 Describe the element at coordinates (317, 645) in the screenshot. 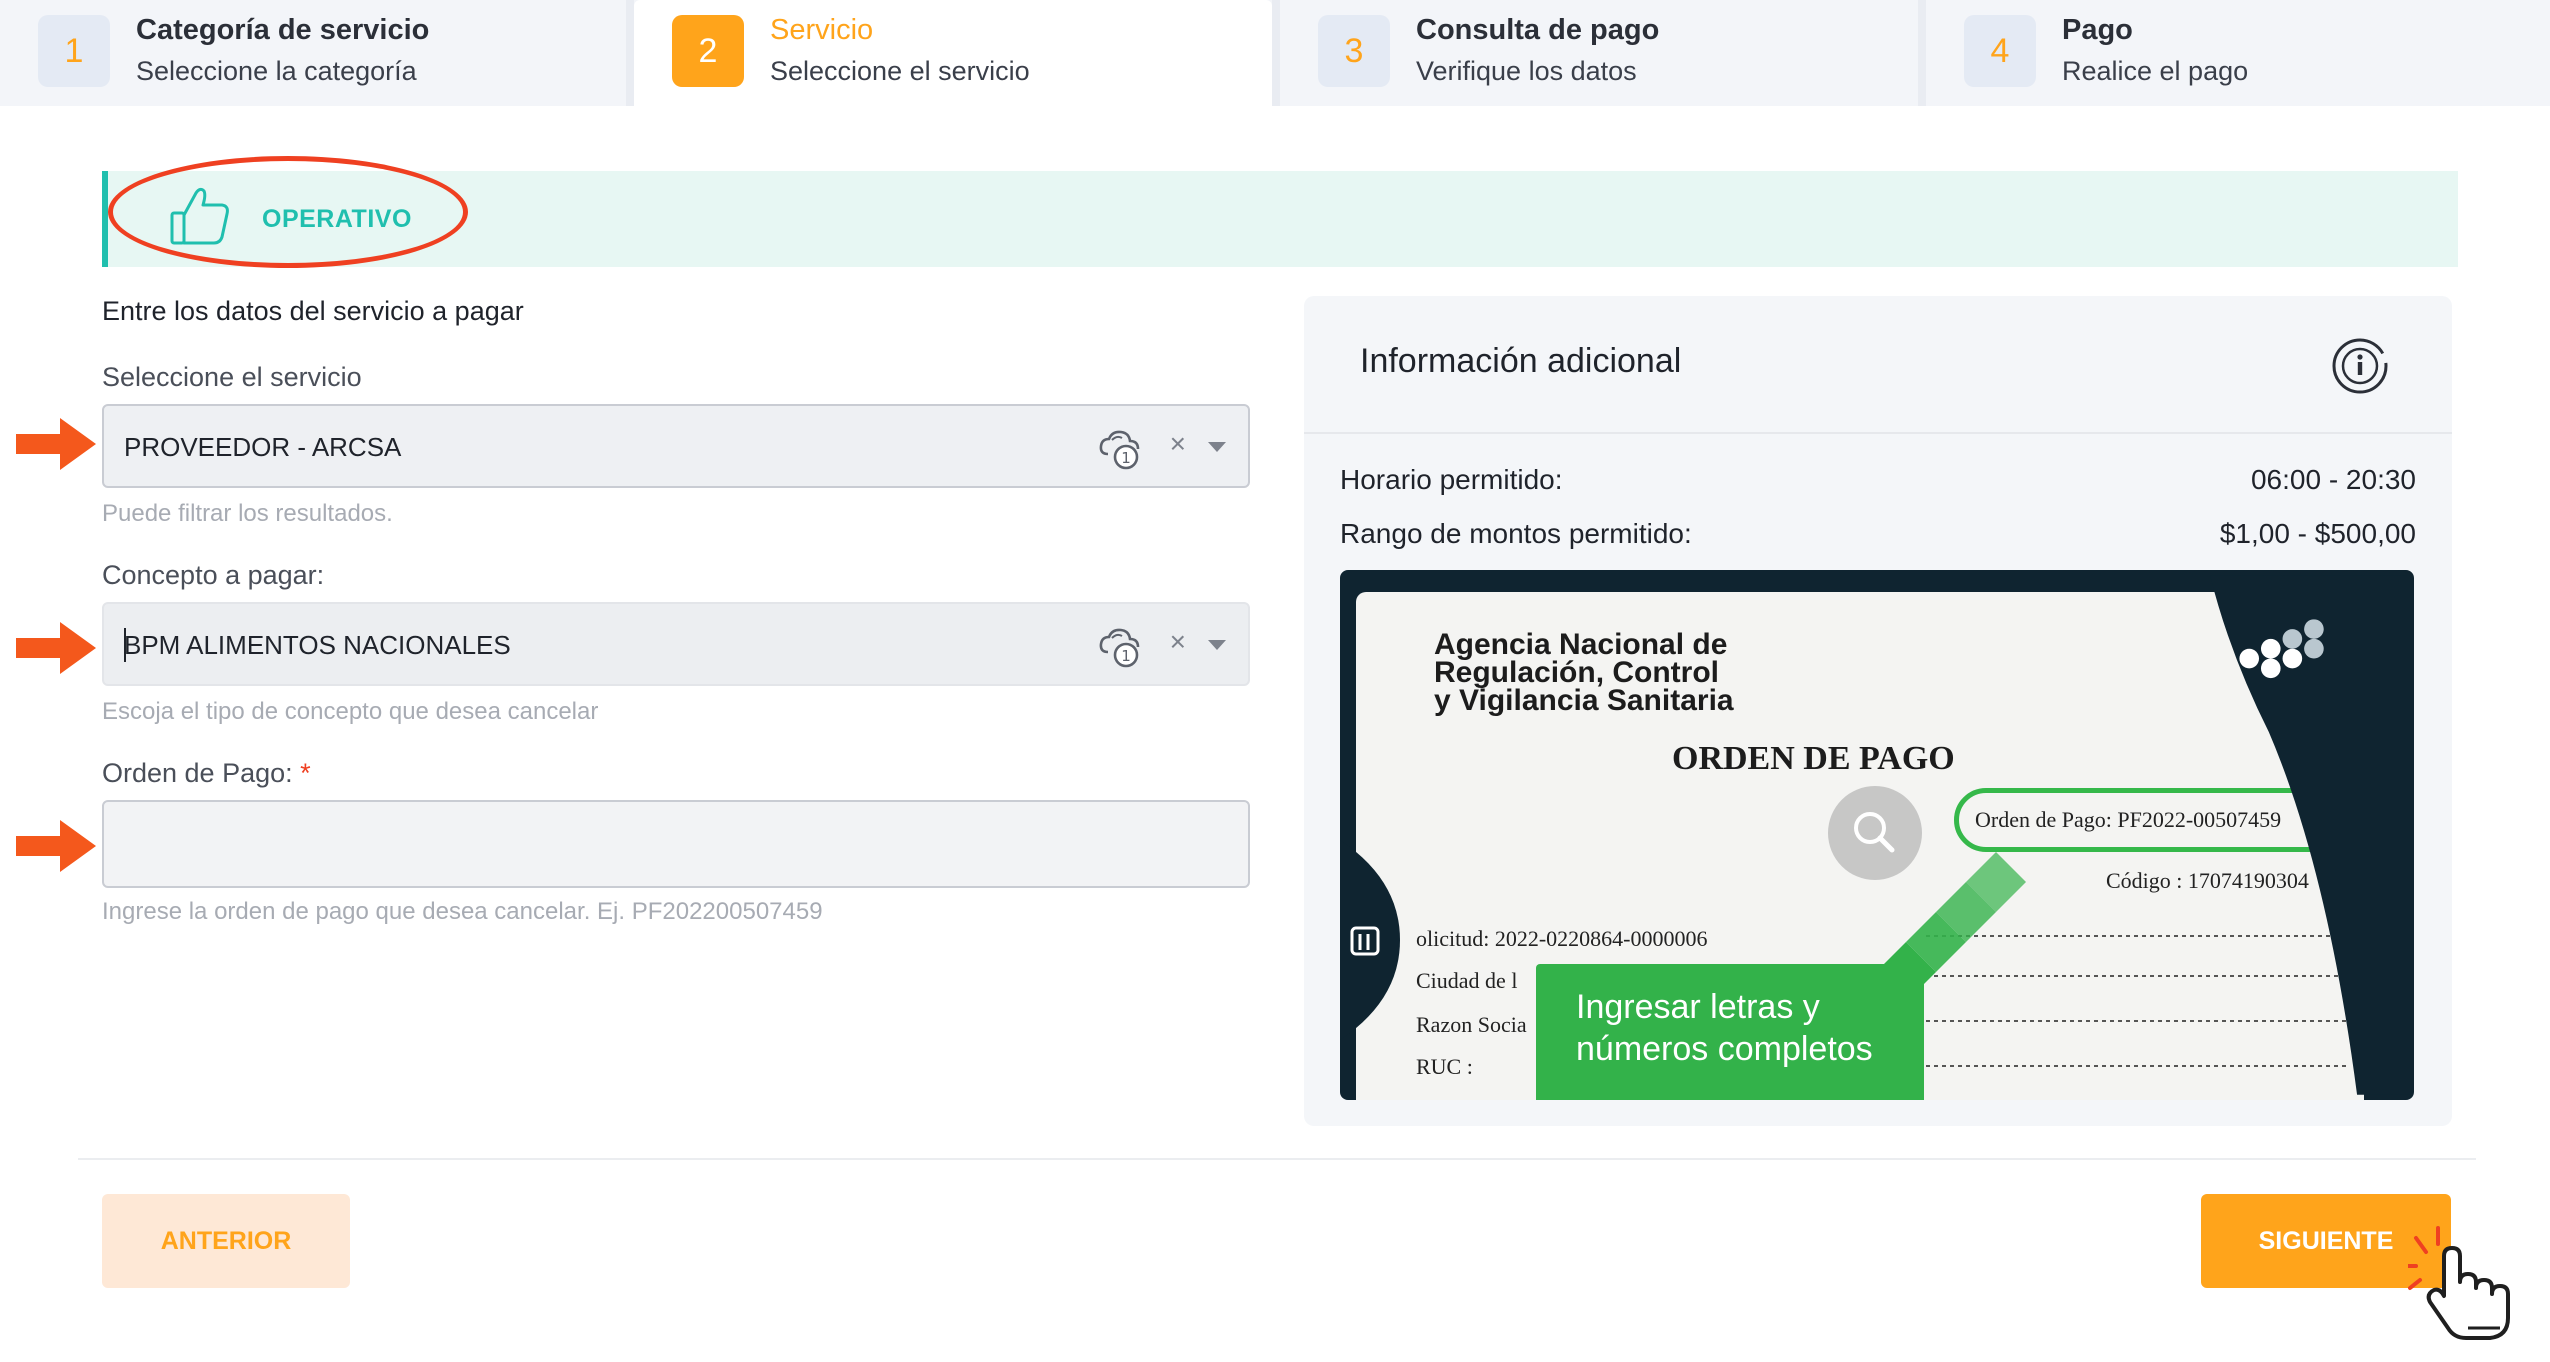

I see `concept-select-value: BPM ALIMENTOS NACIONALES` at that location.